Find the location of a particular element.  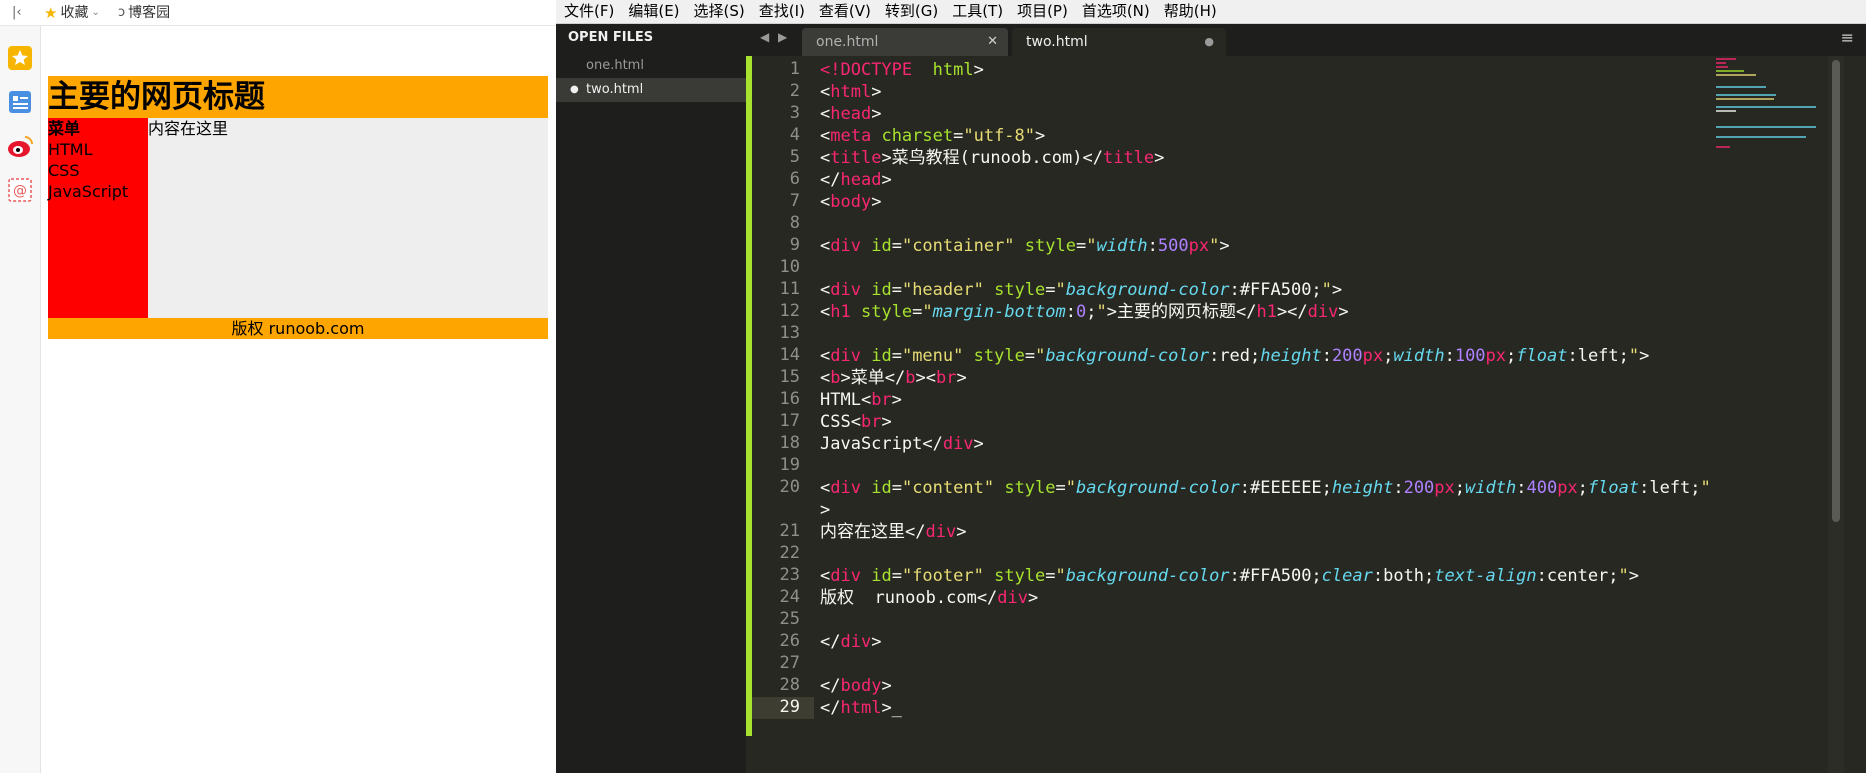

page-content: 内容在这里 is located at coordinates (348, 218).